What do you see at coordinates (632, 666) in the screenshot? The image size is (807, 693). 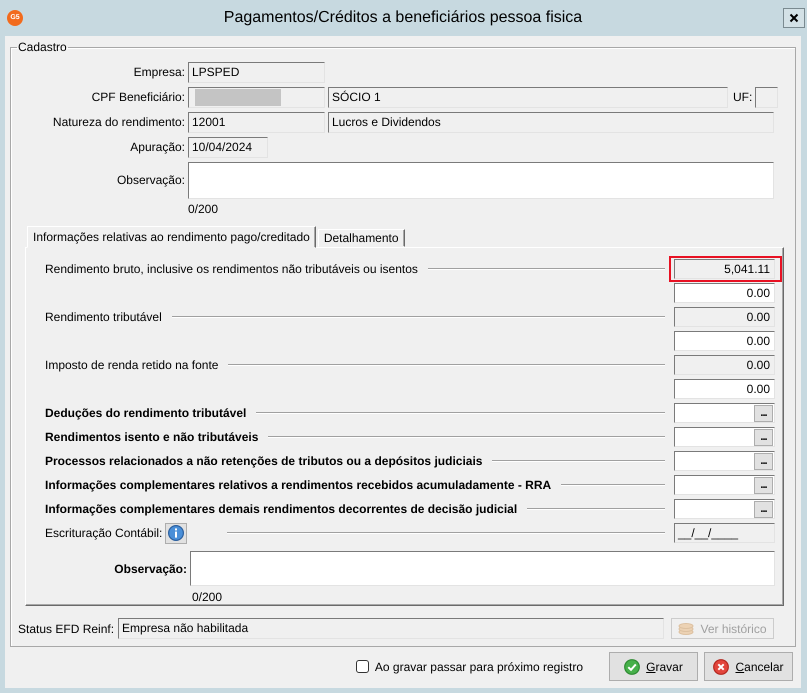 I see `check-icon` at bounding box center [632, 666].